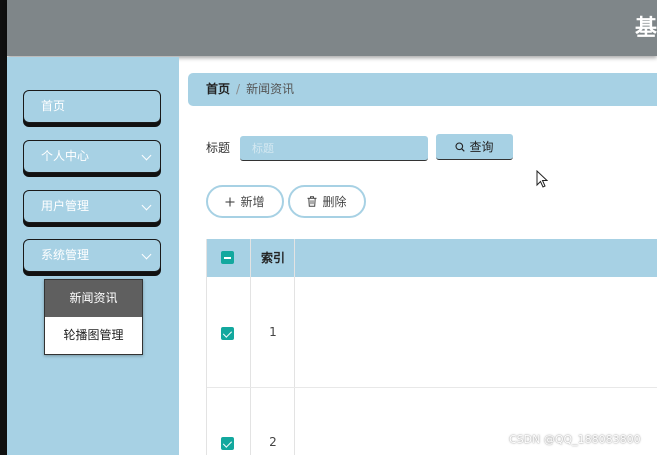  What do you see at coordinates (218, 89) in the screenshot?
I see `breadcrumb-home: 首页` at bounding box center [218, 89].